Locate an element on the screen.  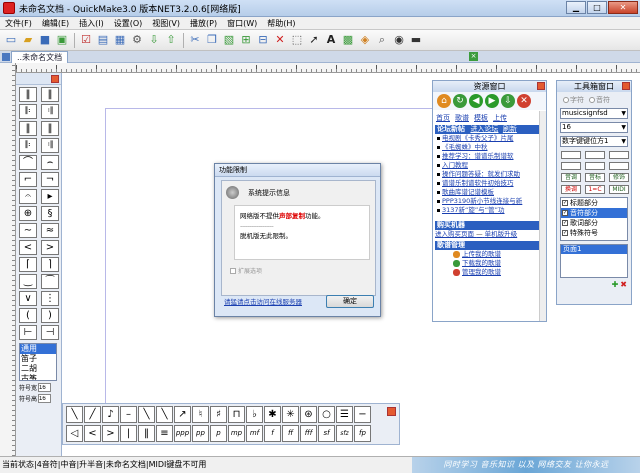
ff-button: ff is located at coordinates (290, 433).